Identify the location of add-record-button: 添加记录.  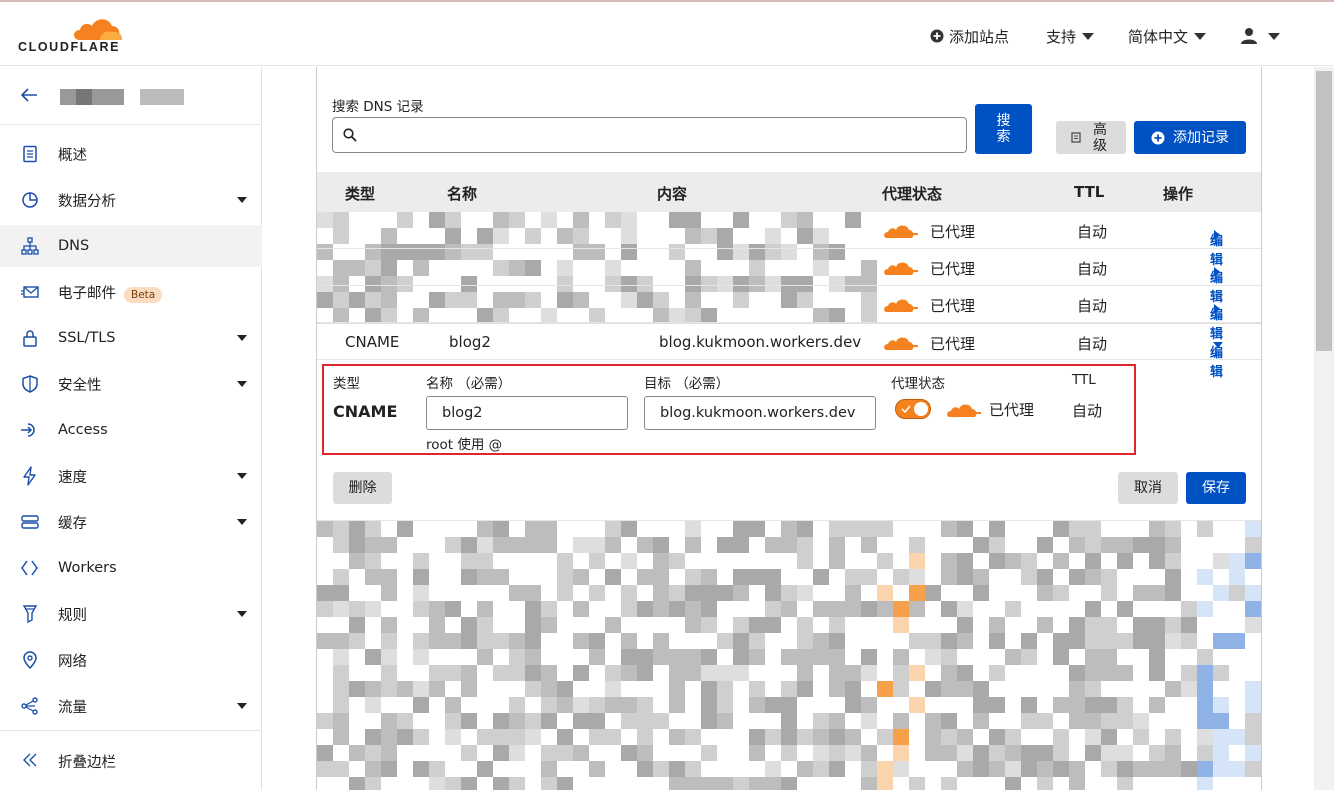
(1190, 137).